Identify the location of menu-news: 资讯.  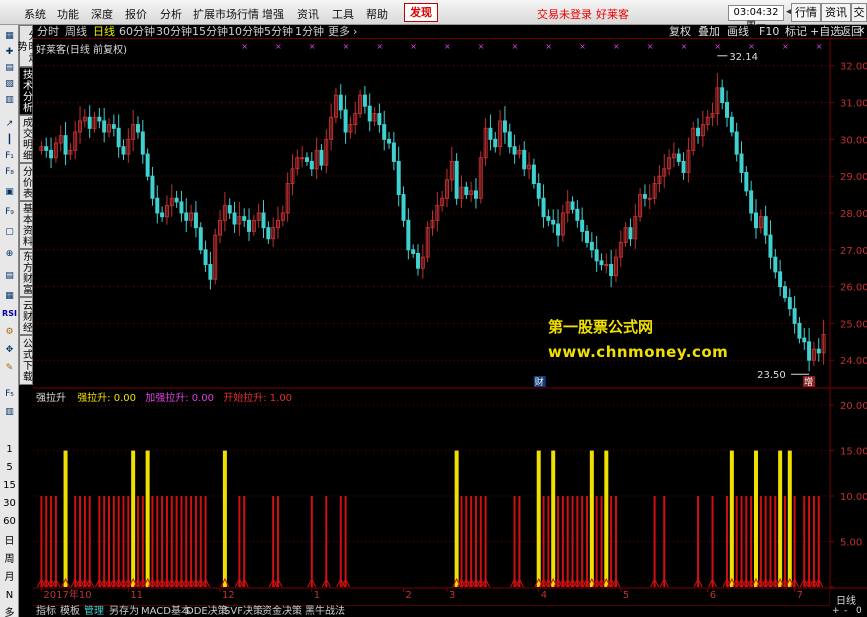
(308, 14).